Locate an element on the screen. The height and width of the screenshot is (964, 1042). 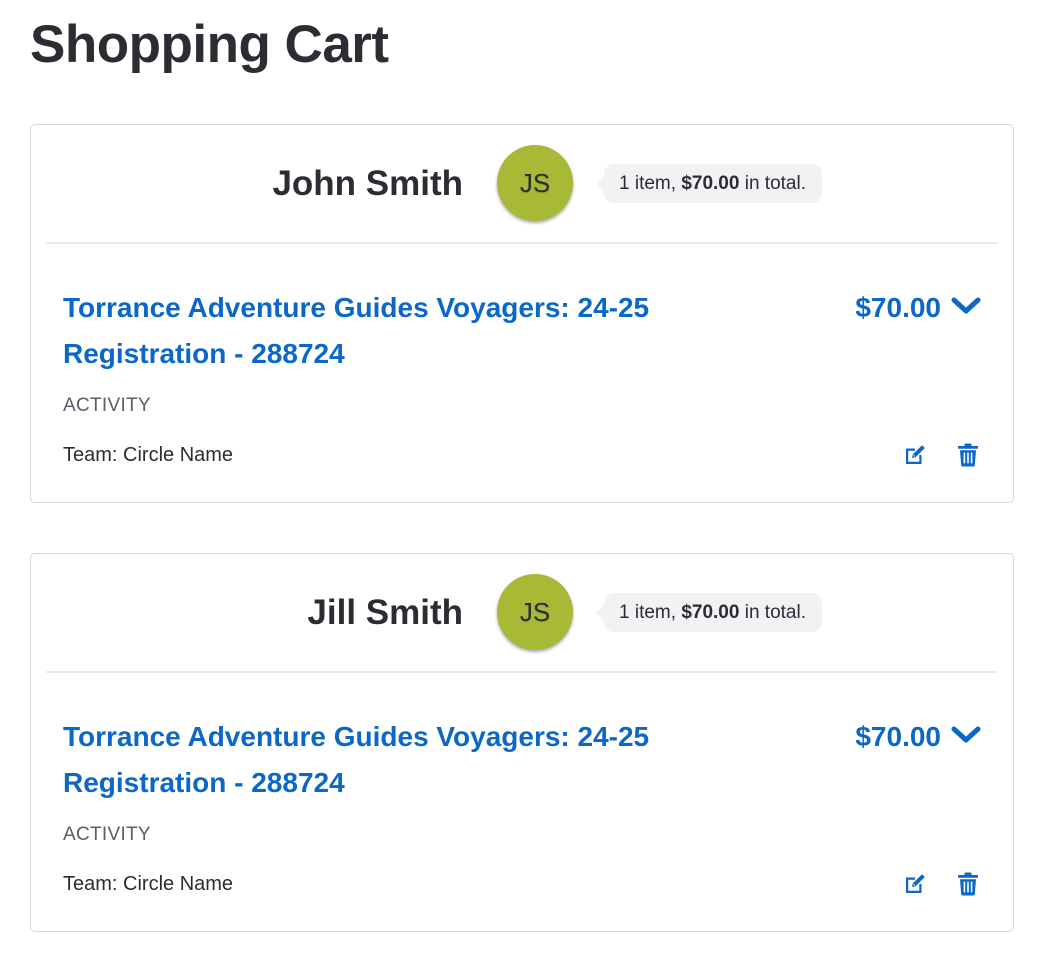
participant-header: John Smith JS 1 item, $70.00 in total. is located at coordinates (522, 184).